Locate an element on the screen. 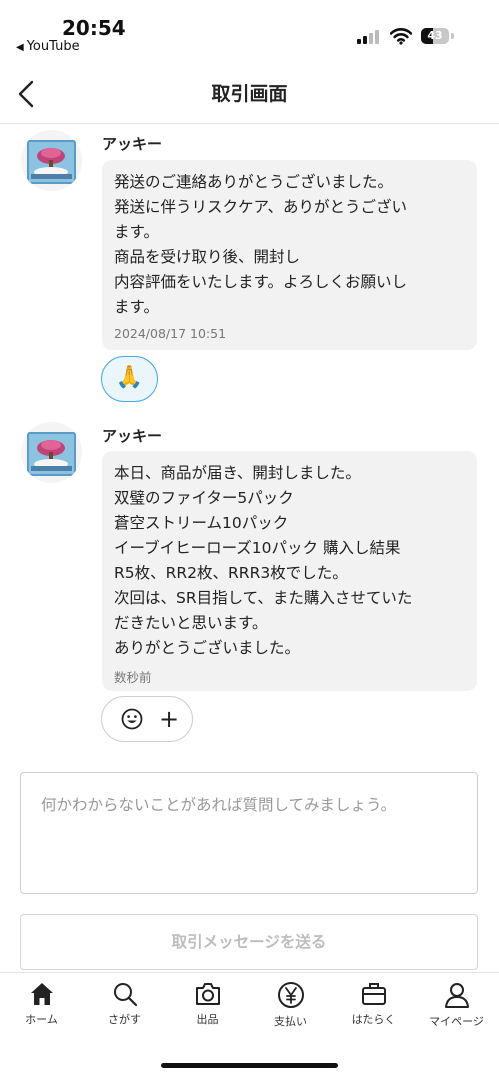 The width and height of the screenshot is (499, 1080). home-icon is located at coordinates (41, 994).